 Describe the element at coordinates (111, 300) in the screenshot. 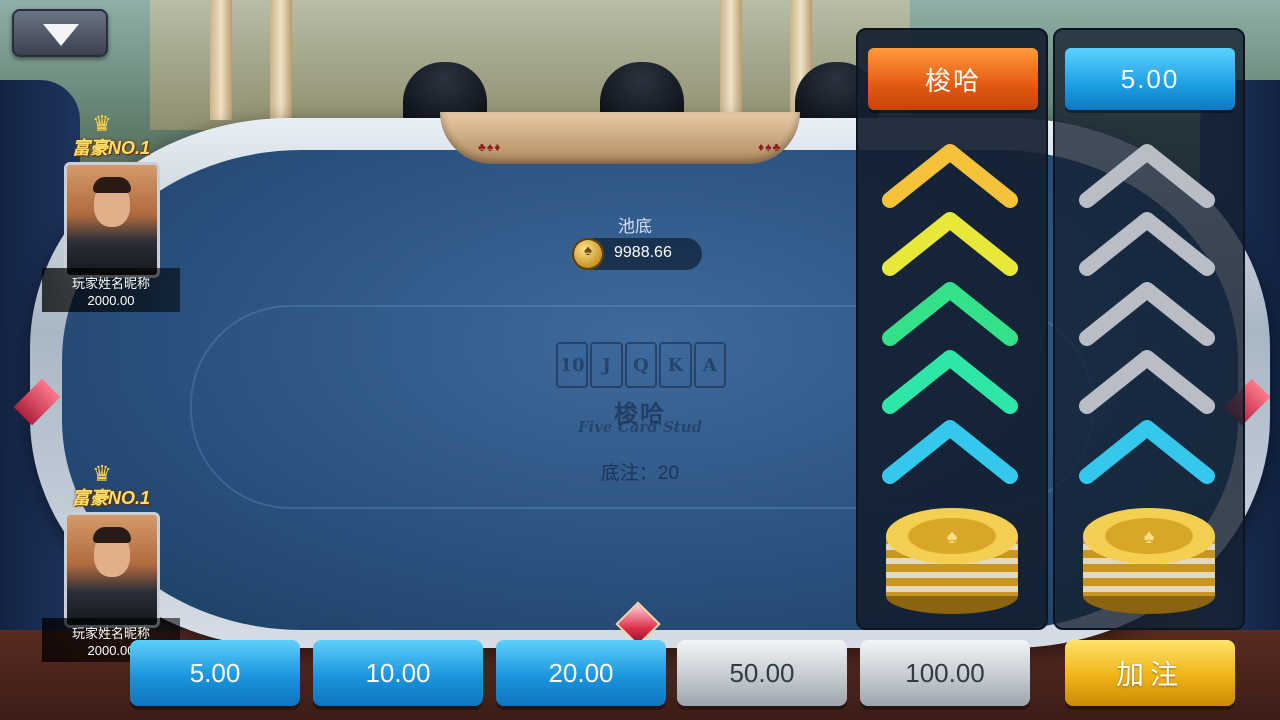

I see `player-score: 2000.00` at that location.